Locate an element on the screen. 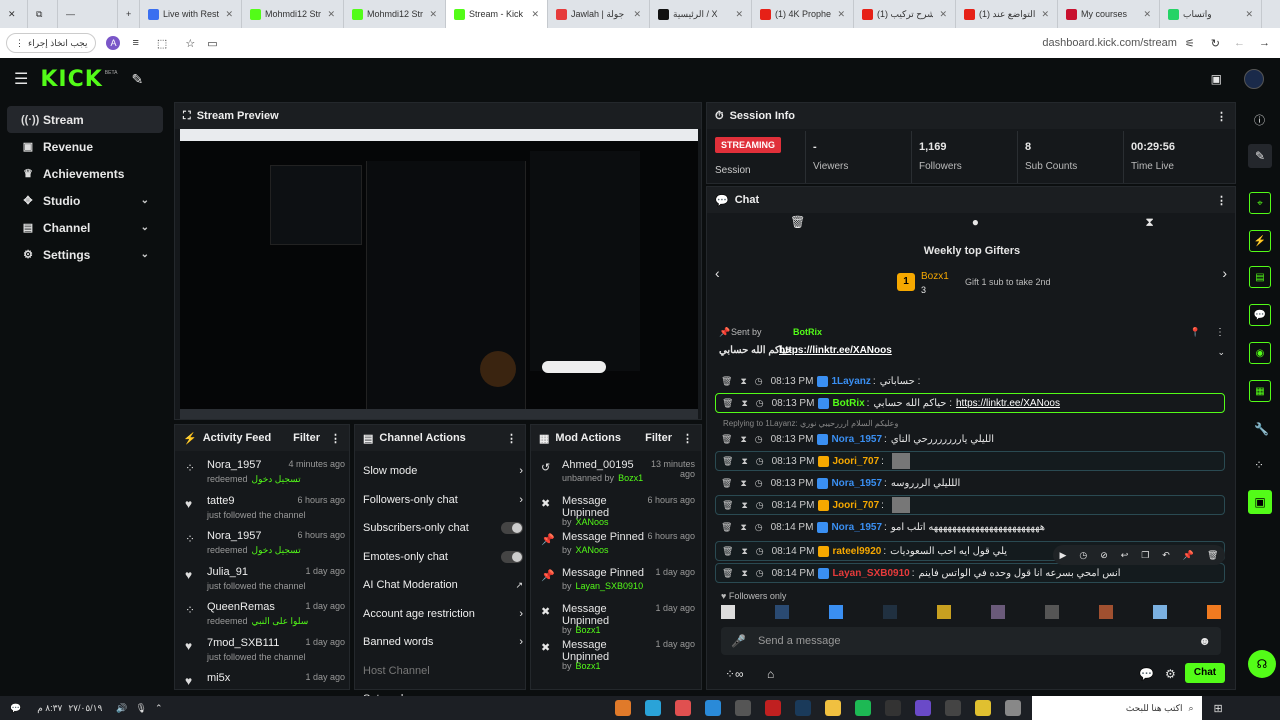 This screenshot has height=720, width=1280. mod-action-item: ✖ Message Unpinned 1 day ago by Bozx1 is located at coordinates (617, 618).